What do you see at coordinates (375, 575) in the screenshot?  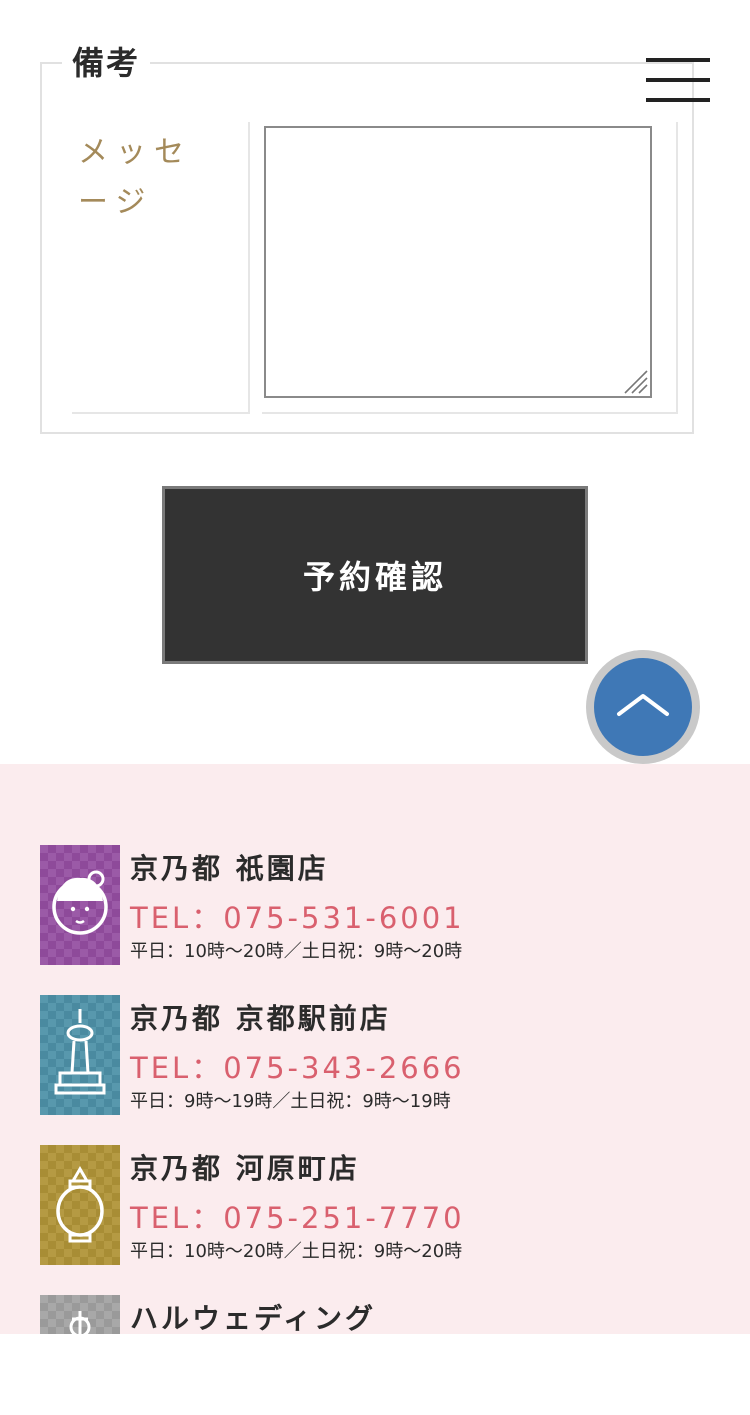 I see `confirm-reservation-button: 予約確認` at bounding box center [375, 575].